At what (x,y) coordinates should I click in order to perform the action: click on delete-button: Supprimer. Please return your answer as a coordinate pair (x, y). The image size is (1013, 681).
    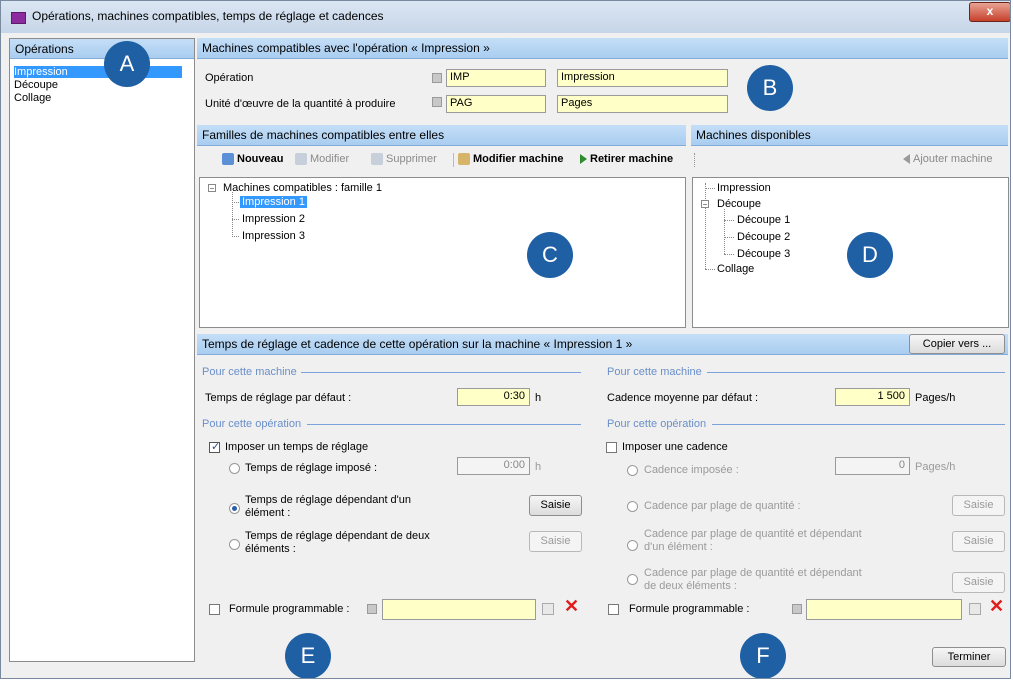
    Looking at the image, I should click on (404, 159).